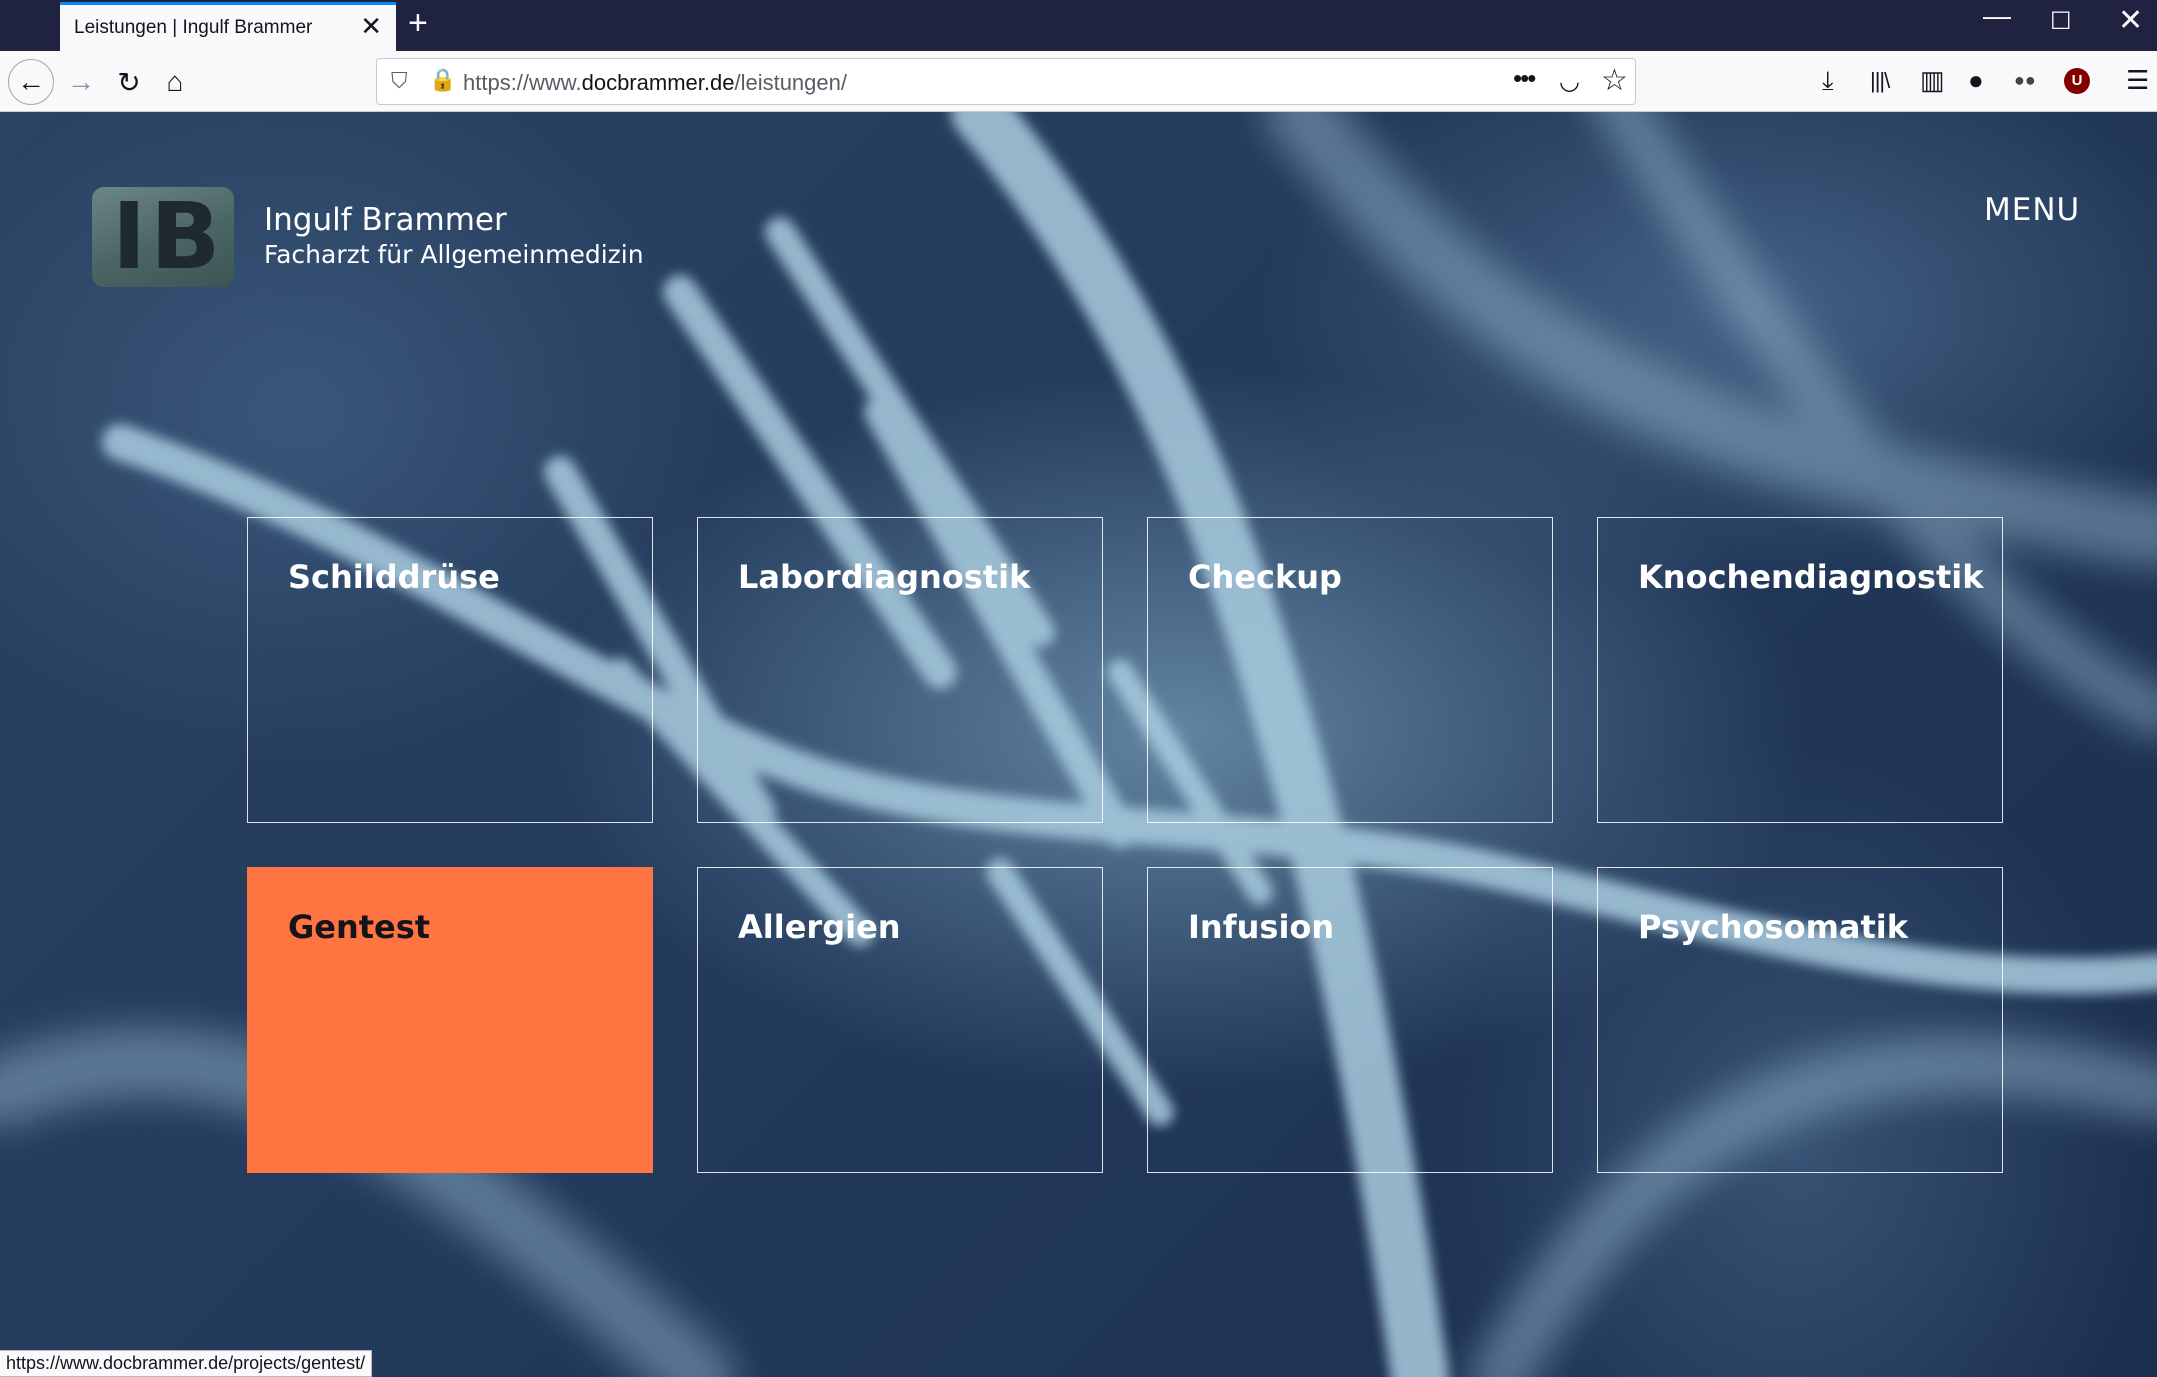 The image size is (2157, 1377). Describe the element at coordinates (1350, 670) in the screenshot. I see `service-tile-checkup: Checkup` at that location.